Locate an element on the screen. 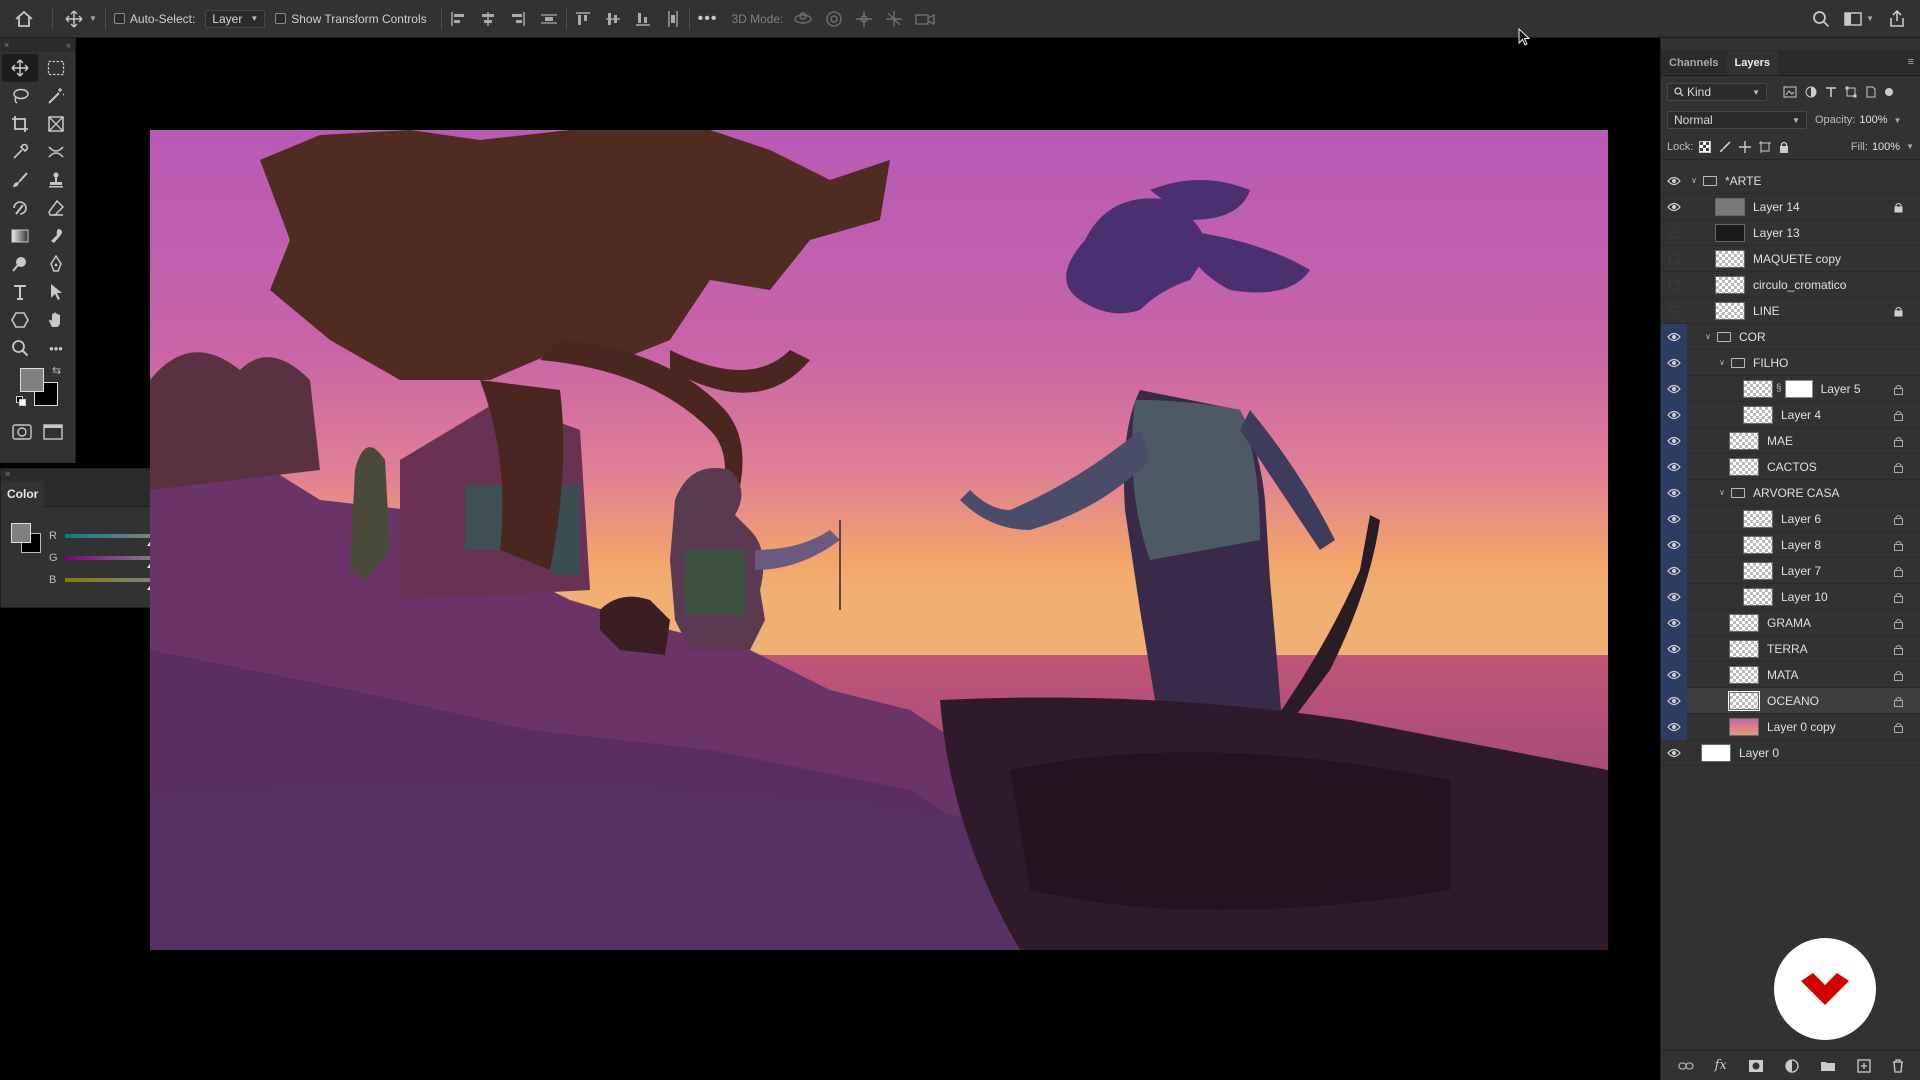 Image resolution: width=1920 pixels, height=1080 pixels. new-group-icon is located at coordinates (1828, 1066).